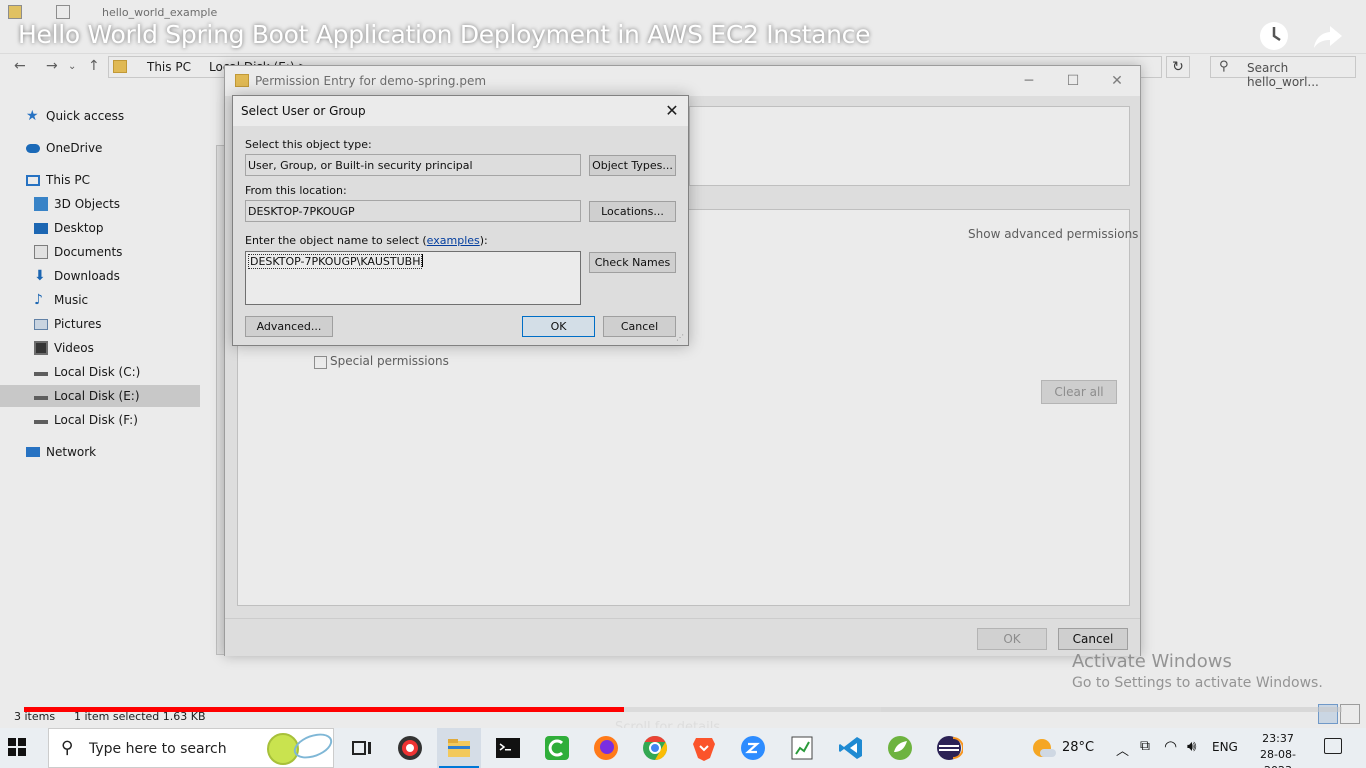 Image resolution: width=1366 pixels, height=768 pixels. I want to click on ok-button: OK, so click(558, 326).